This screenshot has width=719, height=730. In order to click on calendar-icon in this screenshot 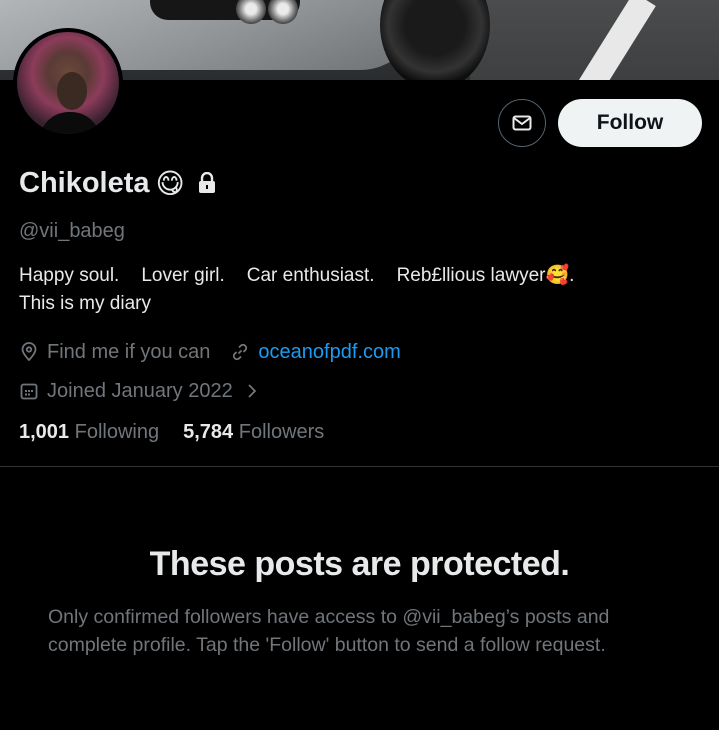, I will do `click(29, 391)`.